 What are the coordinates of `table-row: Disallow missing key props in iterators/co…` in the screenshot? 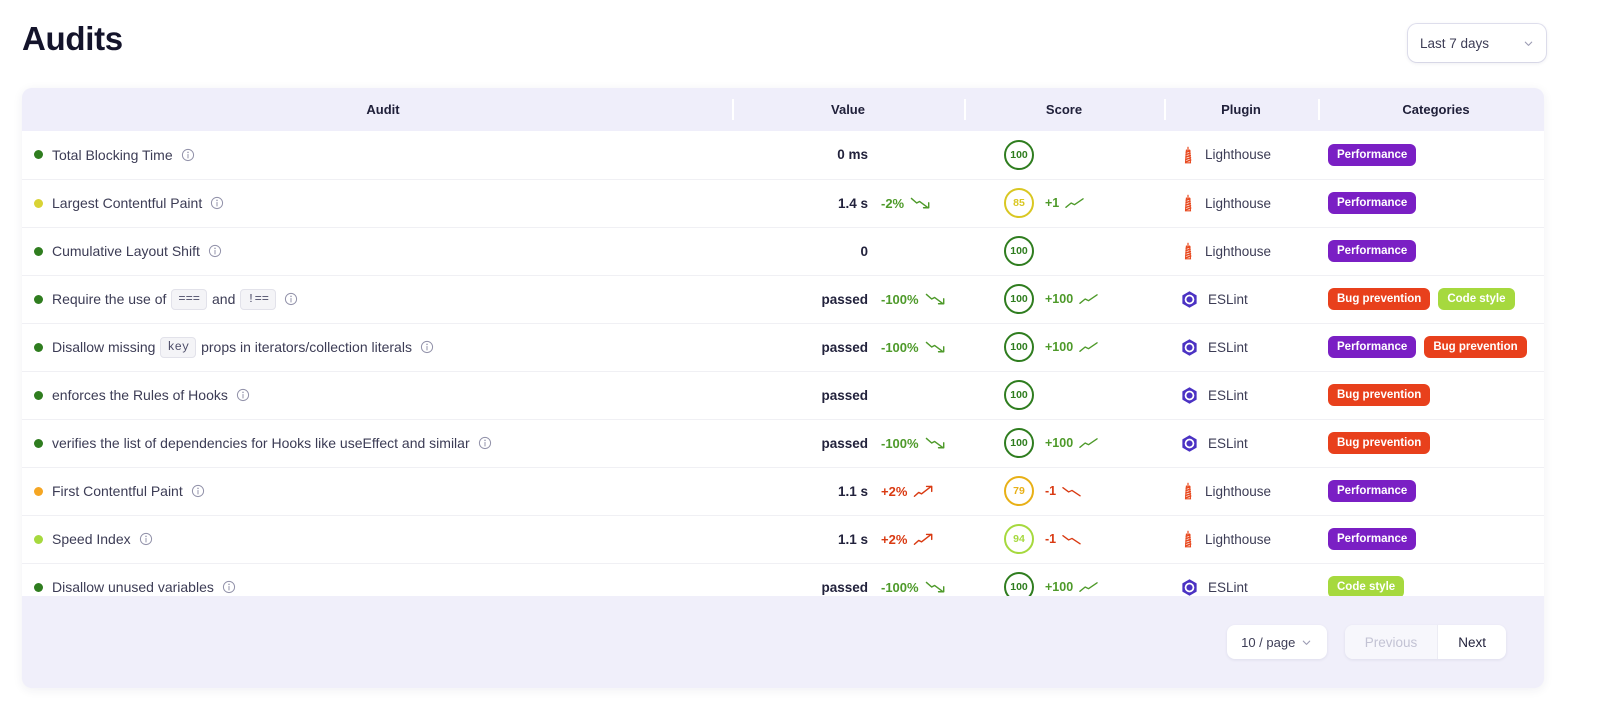 It's located at (783, 346).